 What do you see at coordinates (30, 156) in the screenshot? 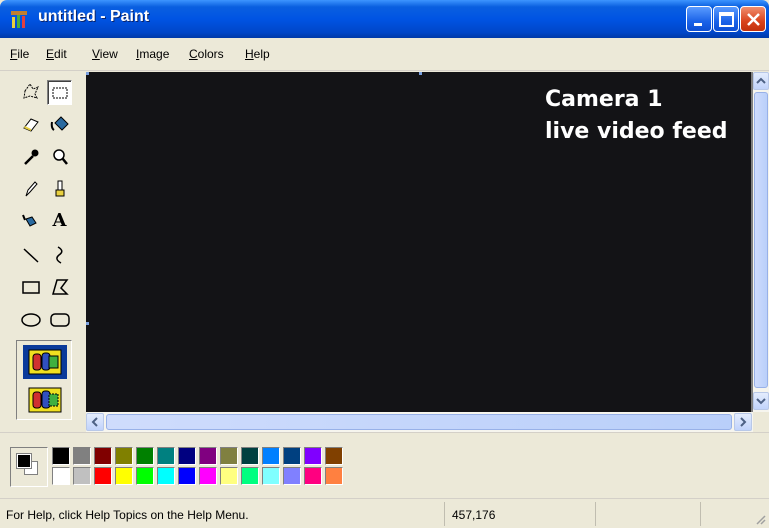
I see `tool-pick-color` at bounding box center [30, 156].